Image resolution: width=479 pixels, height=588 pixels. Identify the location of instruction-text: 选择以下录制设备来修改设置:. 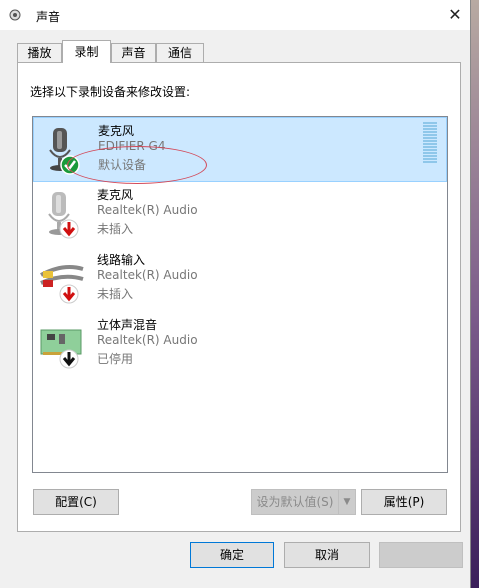
(110, 92).